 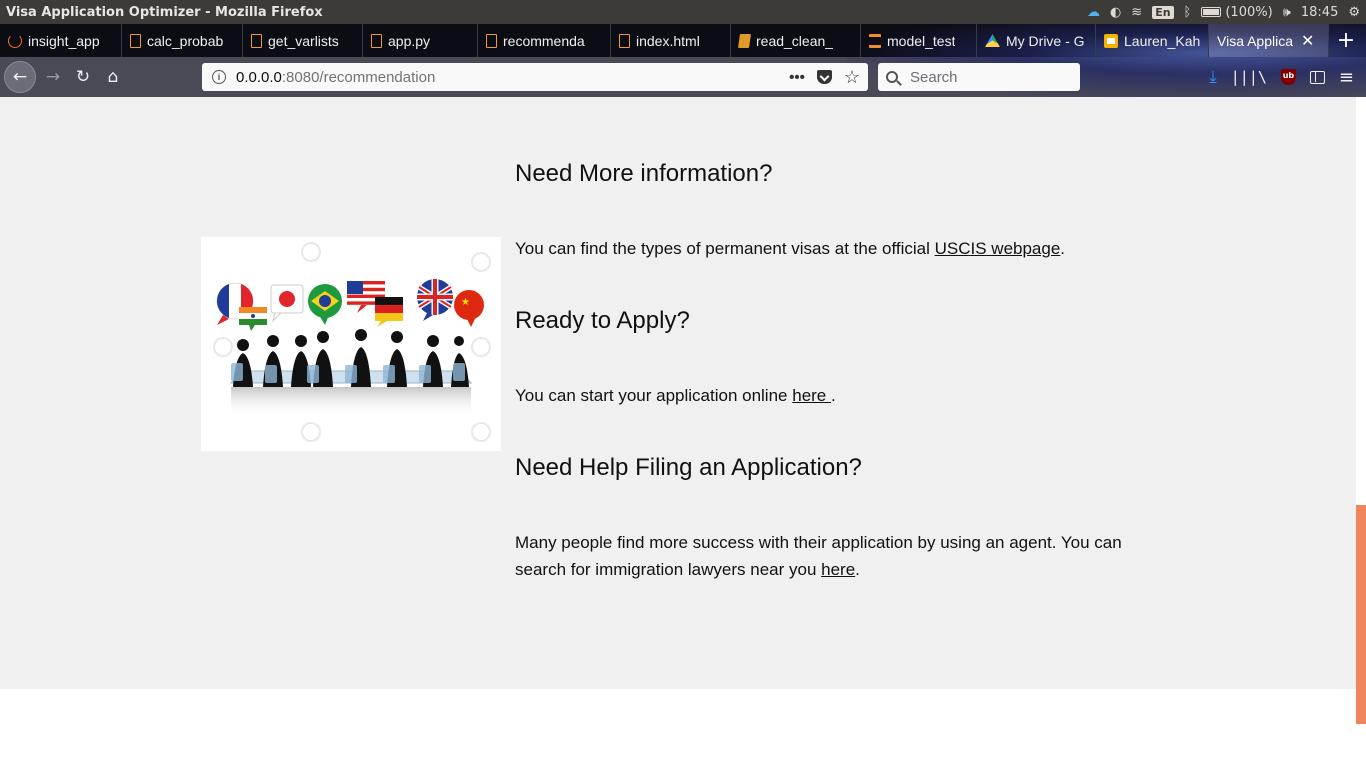 I want to click on pocket-icon, so click(x=824, y=77).